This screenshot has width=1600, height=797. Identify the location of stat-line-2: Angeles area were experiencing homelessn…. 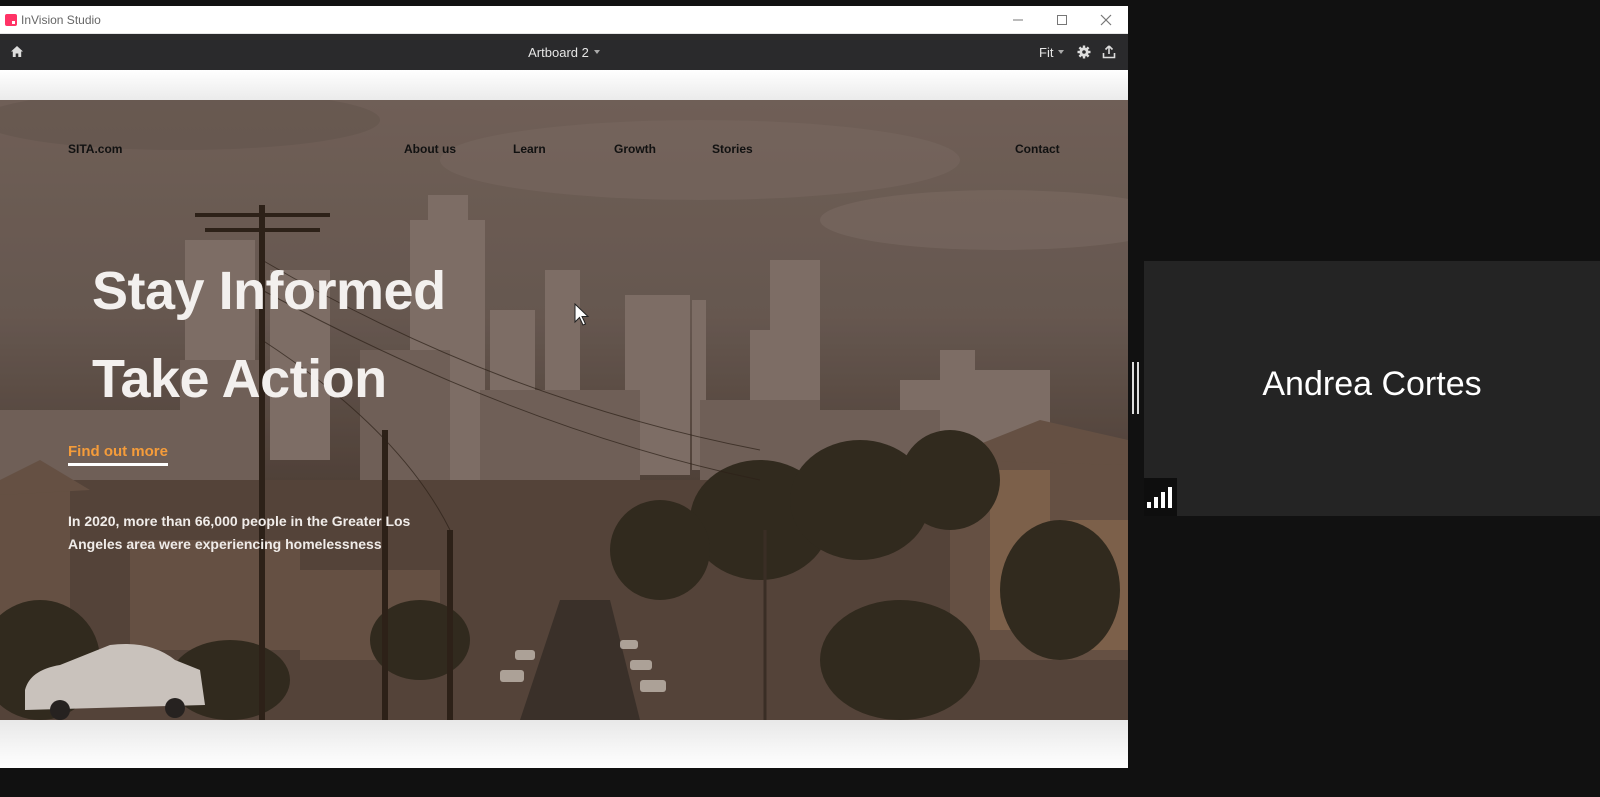
(225, 544).